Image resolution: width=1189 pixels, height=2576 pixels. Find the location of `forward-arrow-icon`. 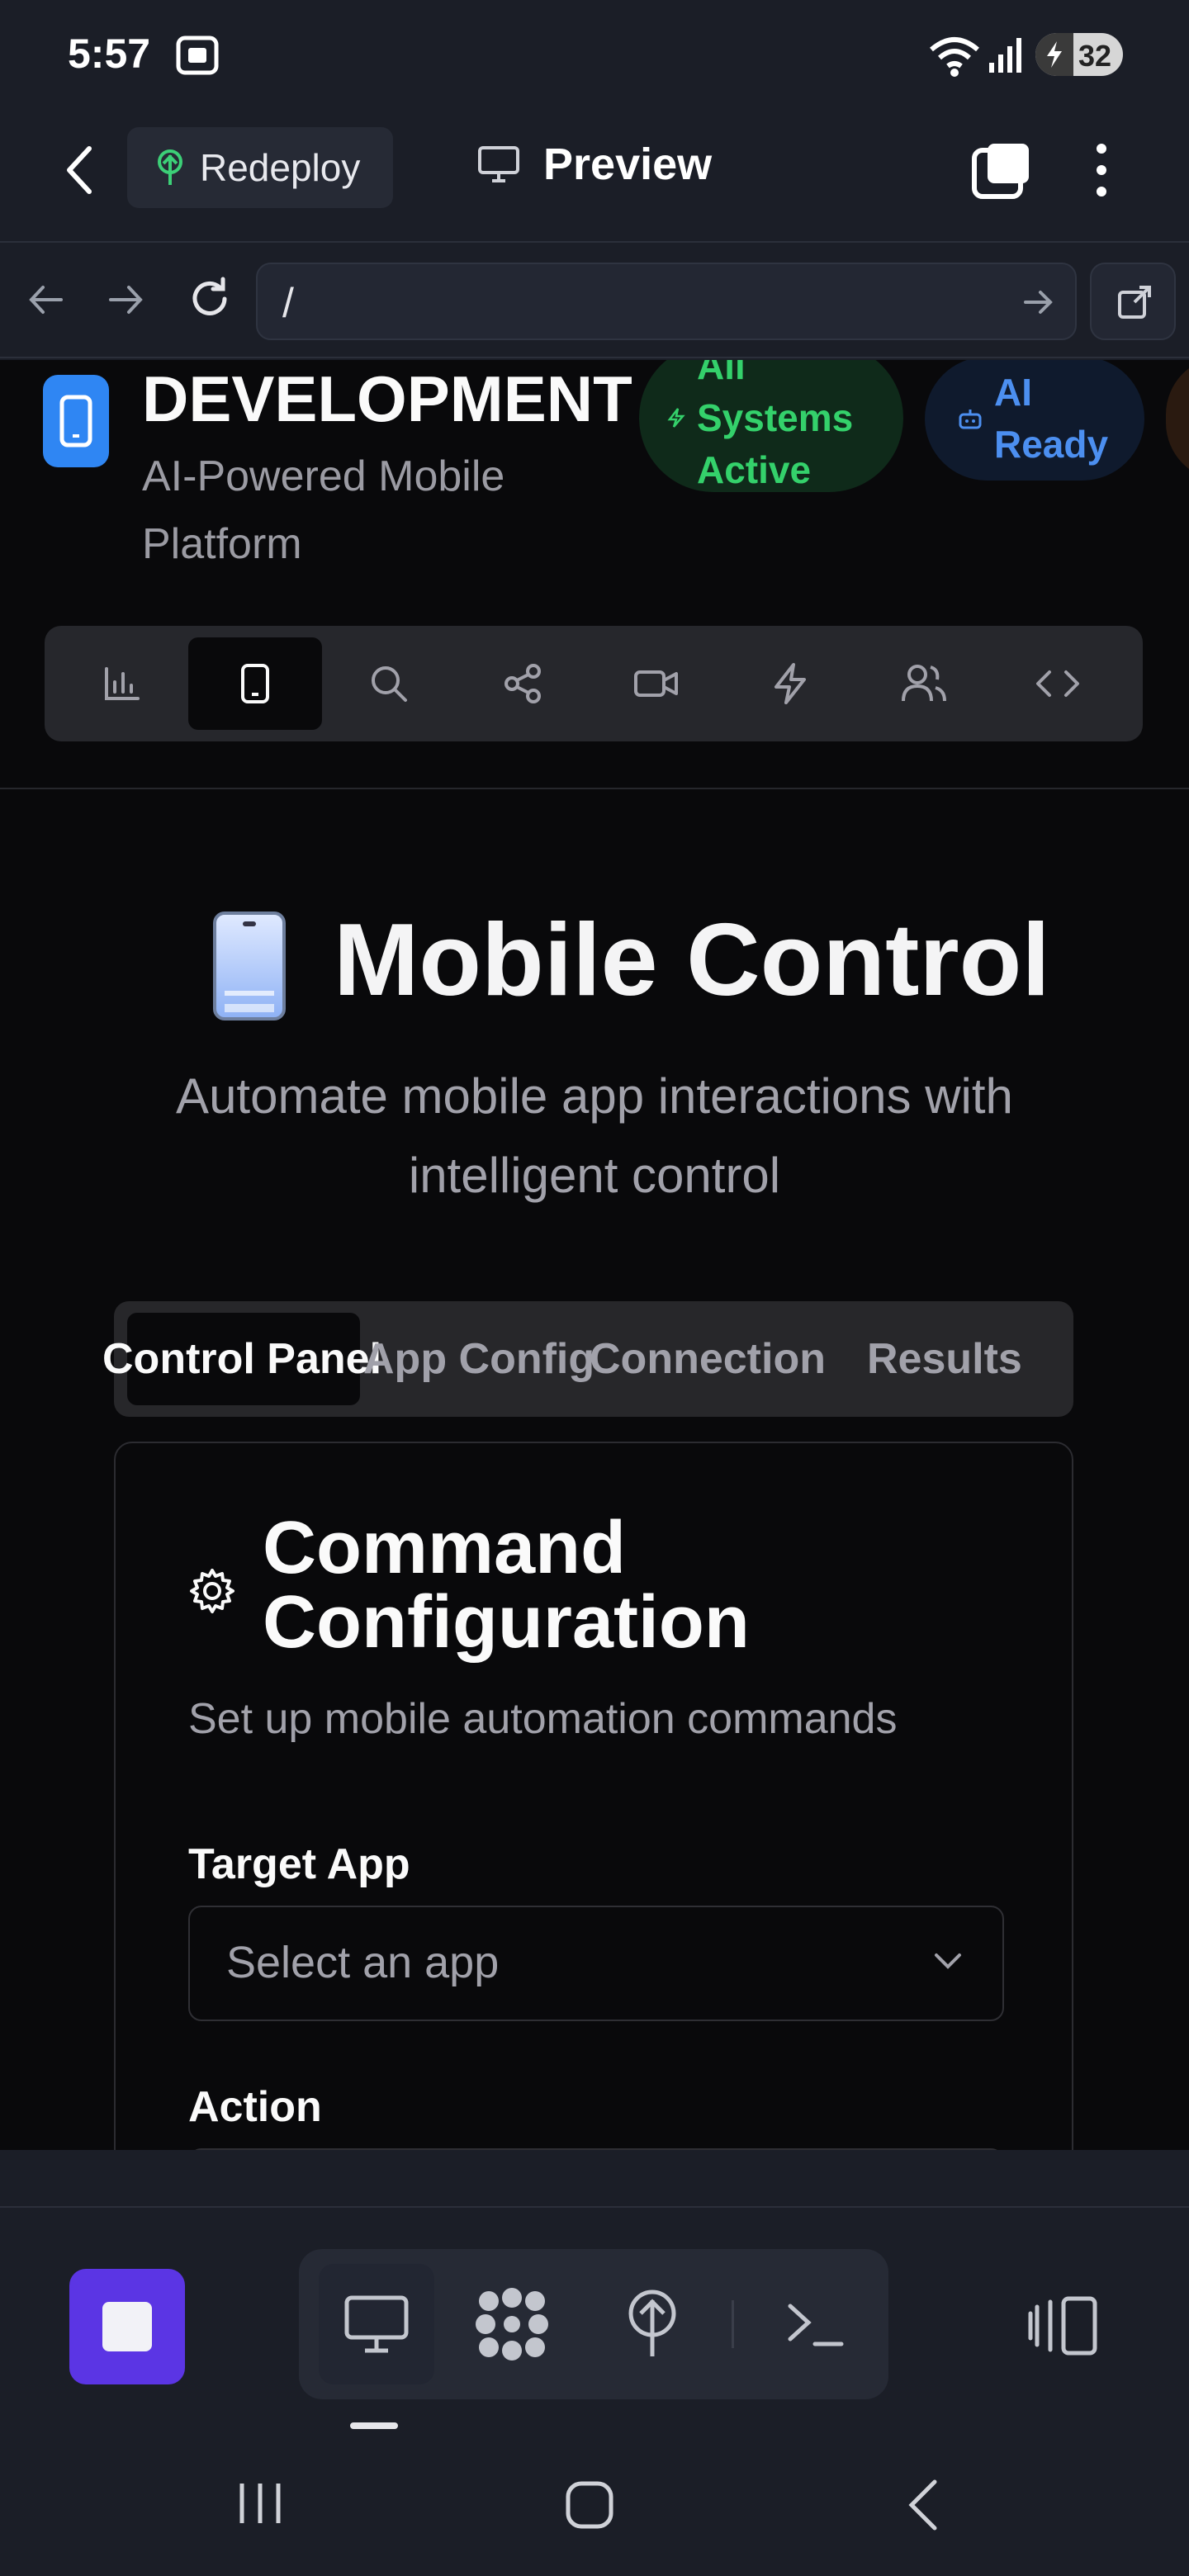

forward-arrow-icon is located at coordinates (126, 299).